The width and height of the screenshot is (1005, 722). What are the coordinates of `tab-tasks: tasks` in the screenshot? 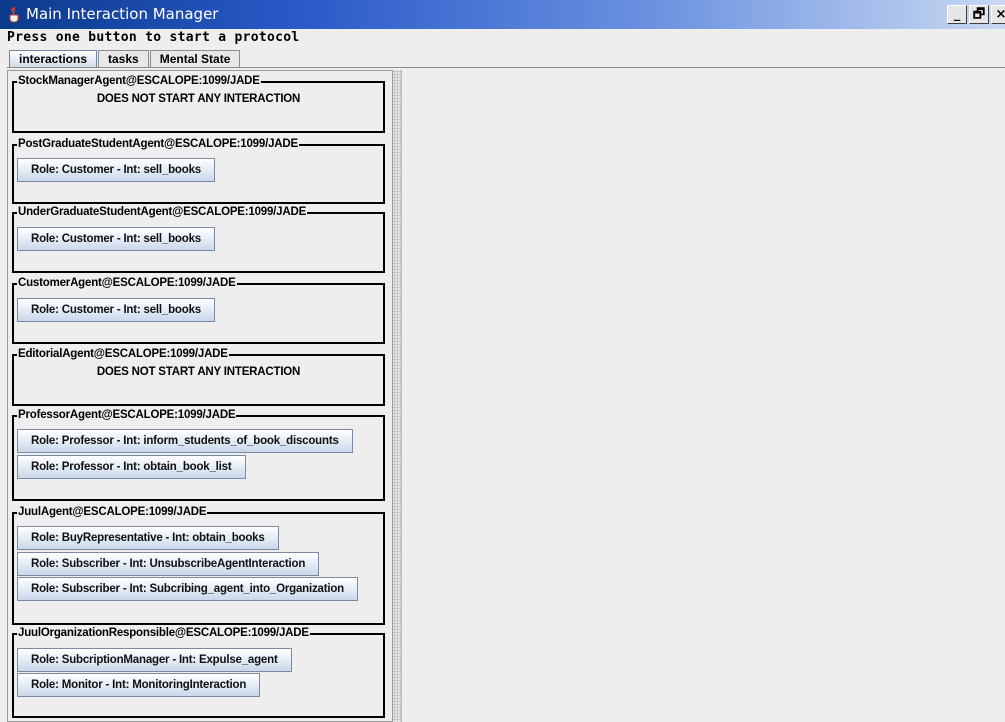 It's located at (123, 58).